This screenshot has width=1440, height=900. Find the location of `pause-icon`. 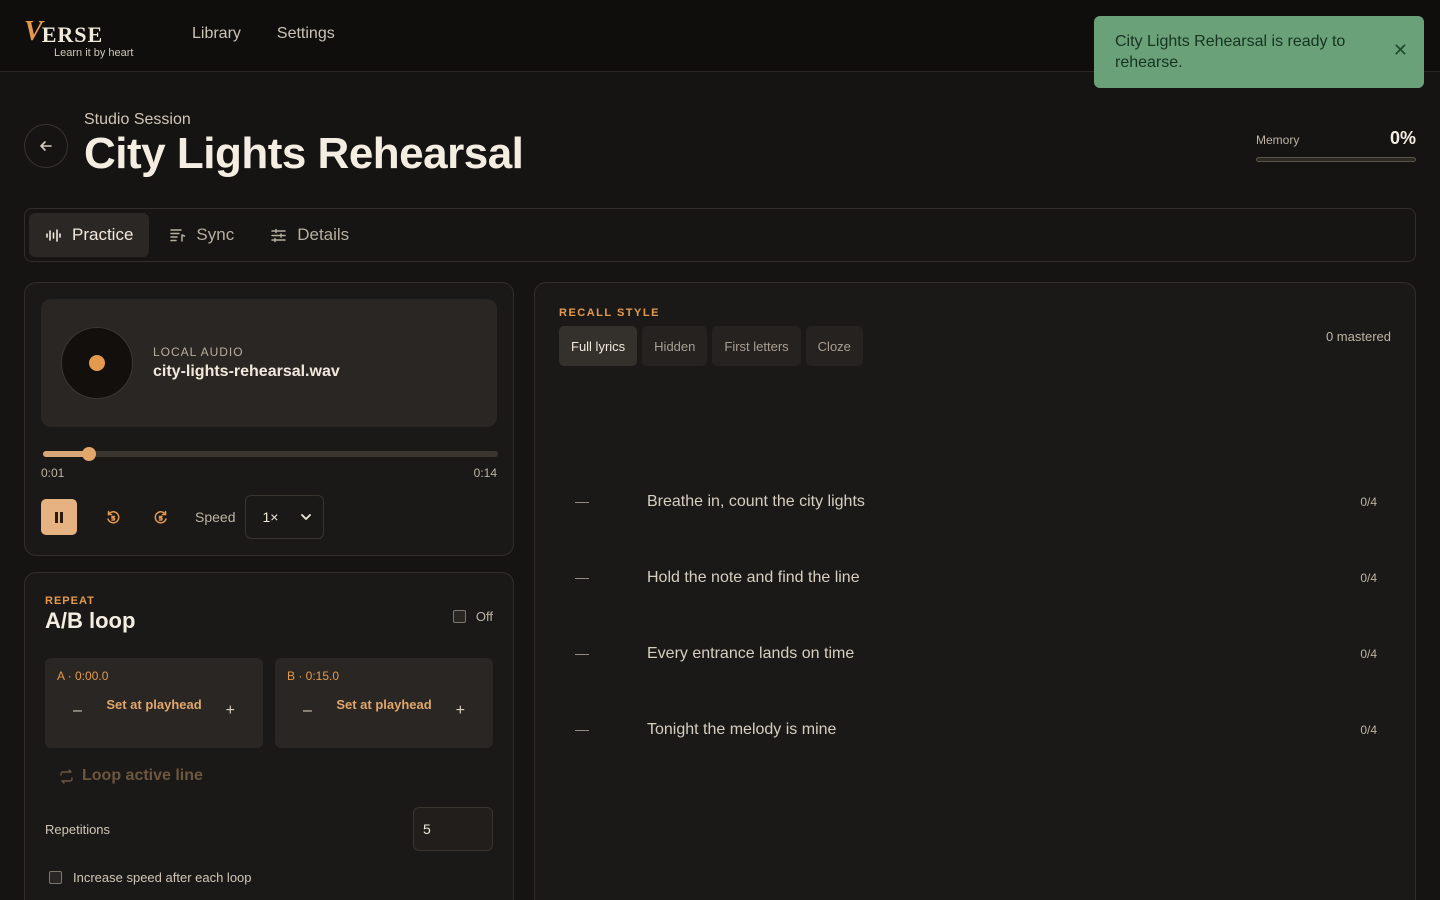

pause-icon is located at coordinates (59, 517).